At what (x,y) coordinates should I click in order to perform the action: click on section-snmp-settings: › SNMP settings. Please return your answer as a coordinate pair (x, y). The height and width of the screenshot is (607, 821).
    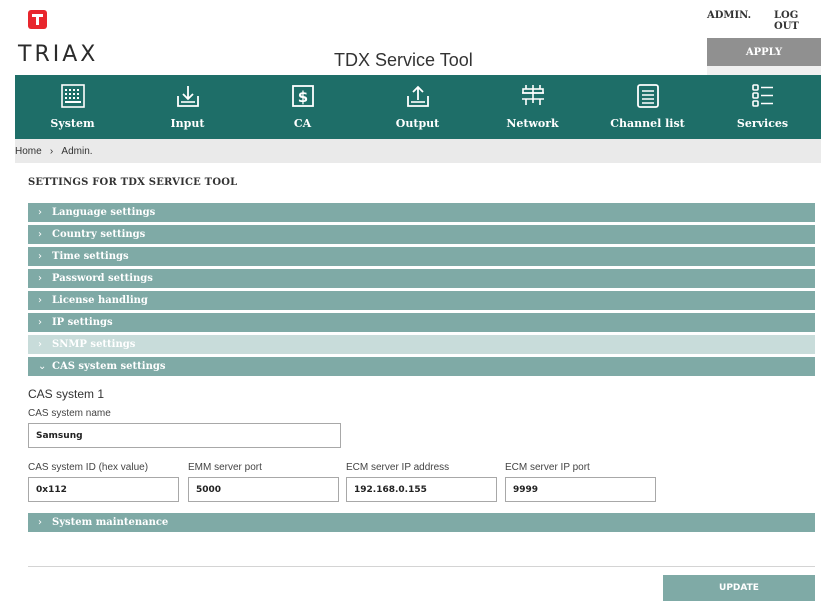
    Looking at the image, I should click on (421, 344).